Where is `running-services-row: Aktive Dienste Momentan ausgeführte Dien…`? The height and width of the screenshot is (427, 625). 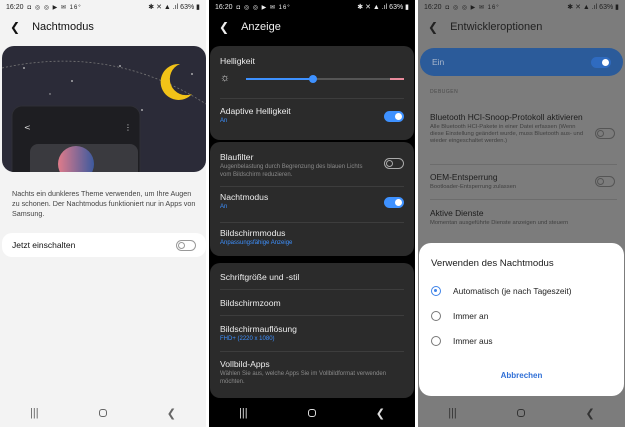
running-services-row: Aktive Dienste Momentan ausgeführte Dien… is located at coordinates (522, 217).